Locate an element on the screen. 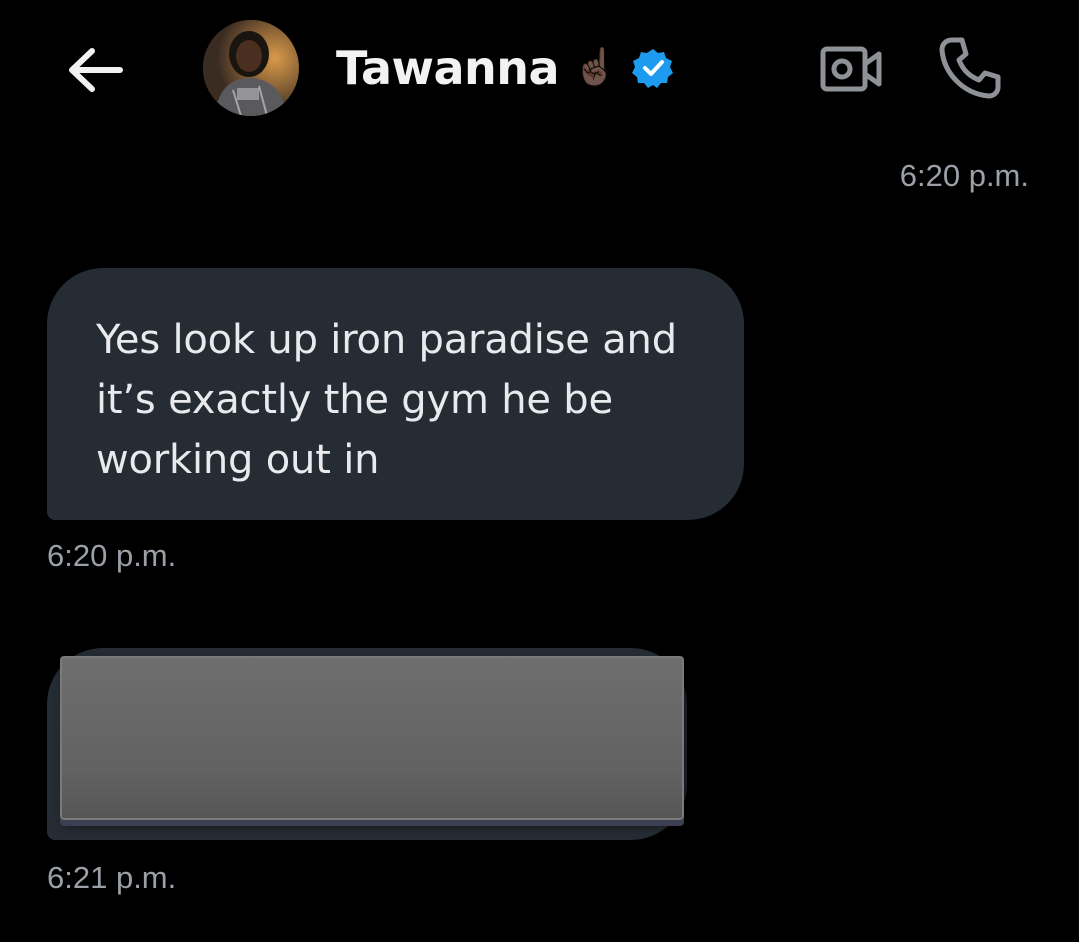 This screenshot has width=1079, height=942. avatar-photo is located at coordinates (251, 68).